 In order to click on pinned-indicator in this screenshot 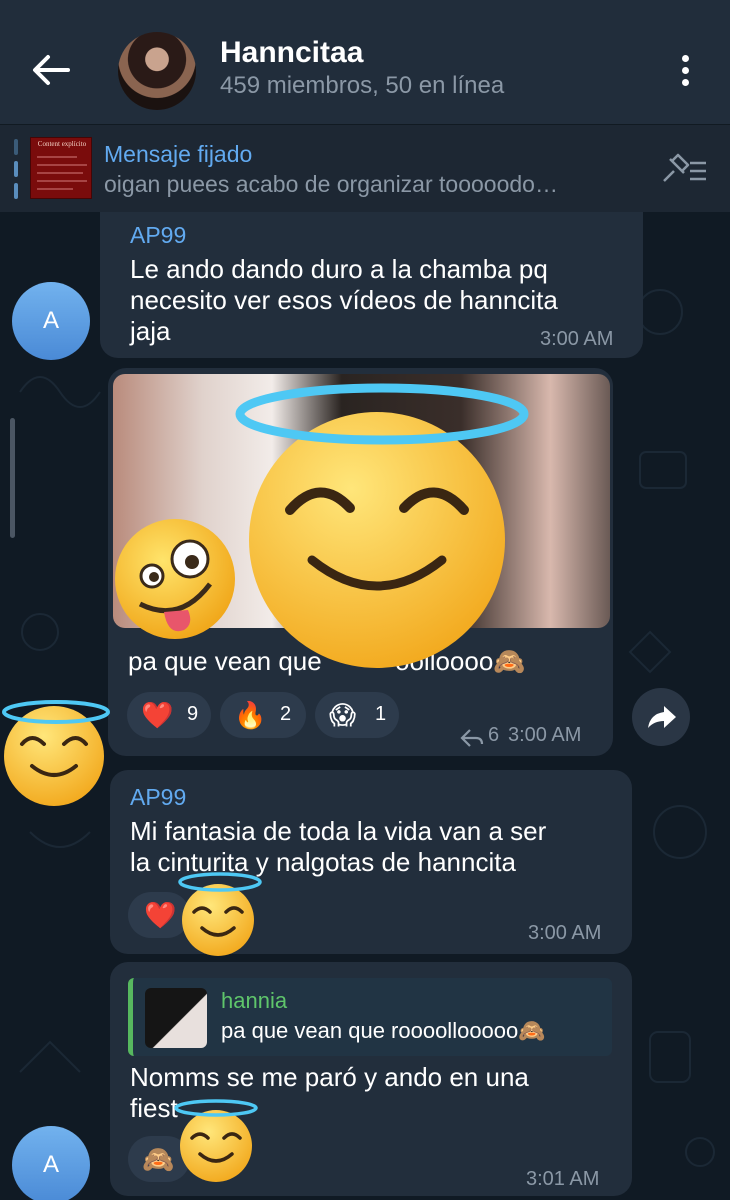, I will do `click(16, 169)`.